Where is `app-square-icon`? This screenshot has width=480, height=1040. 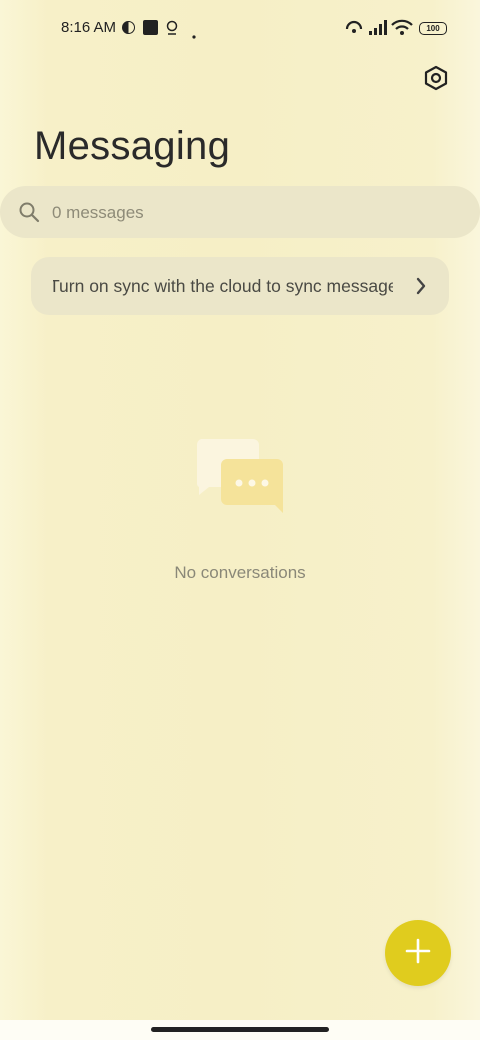 app-square-icon is located at coordinates (150, 30).